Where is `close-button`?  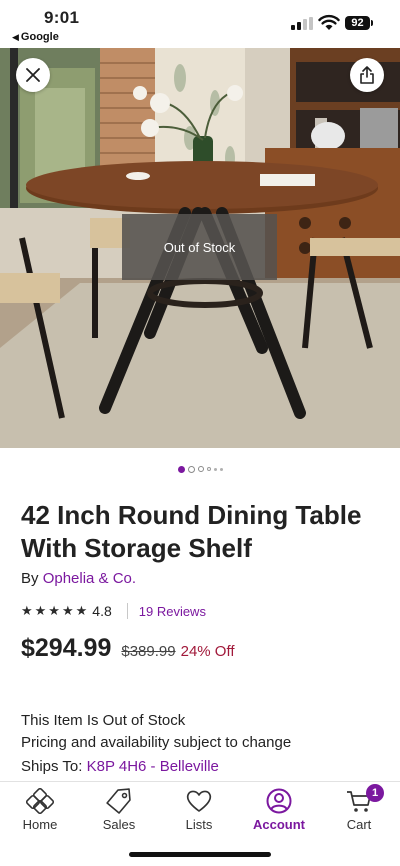
close-button is located at coordinates (33, 75).